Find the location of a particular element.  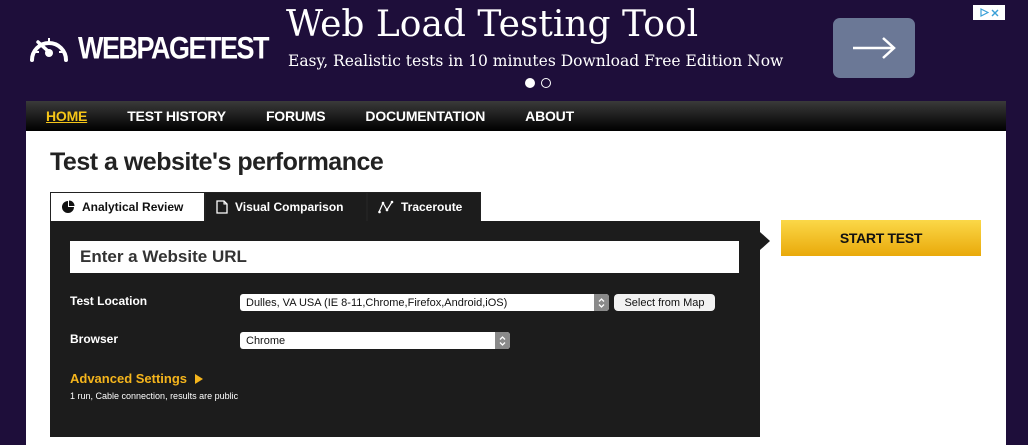

test-location-label: Test Location is located at coordinates (109, 301).